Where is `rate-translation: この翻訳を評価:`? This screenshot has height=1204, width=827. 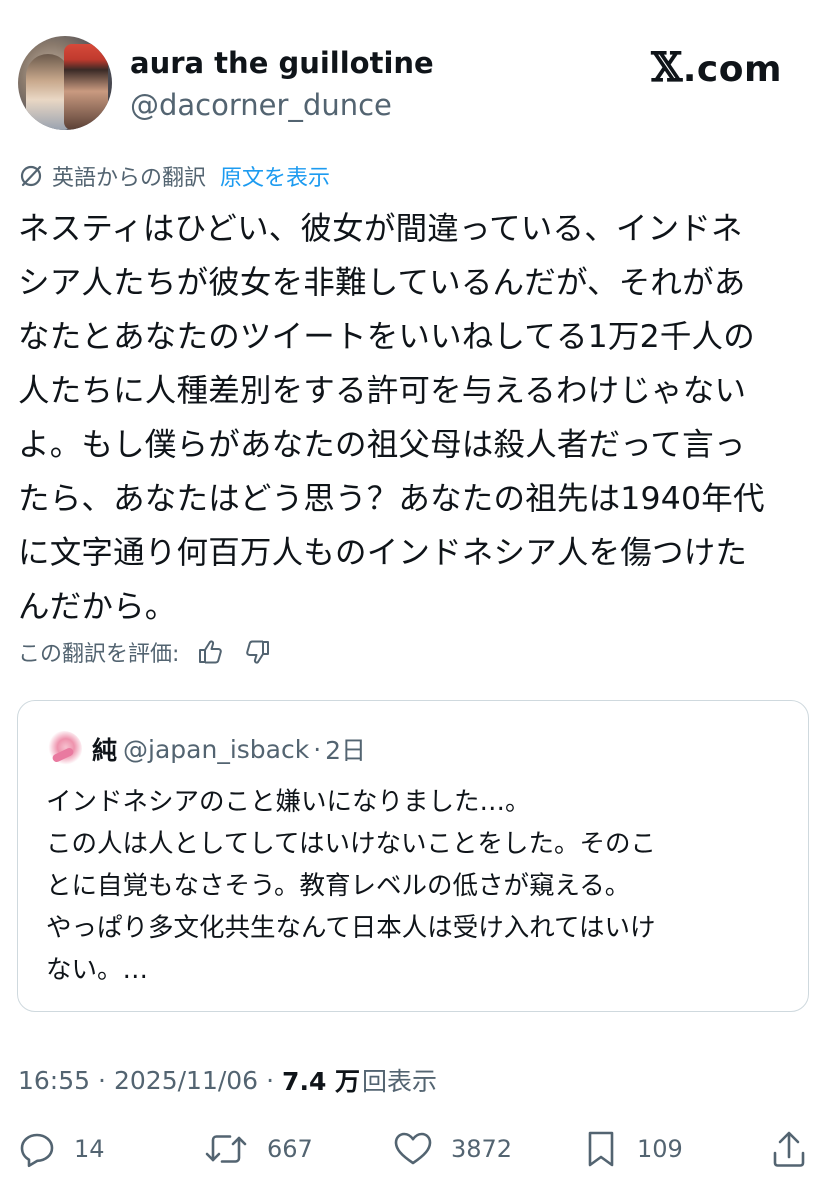 rate-translation: この翻訳を評価: is located at coordinates (146, 652).